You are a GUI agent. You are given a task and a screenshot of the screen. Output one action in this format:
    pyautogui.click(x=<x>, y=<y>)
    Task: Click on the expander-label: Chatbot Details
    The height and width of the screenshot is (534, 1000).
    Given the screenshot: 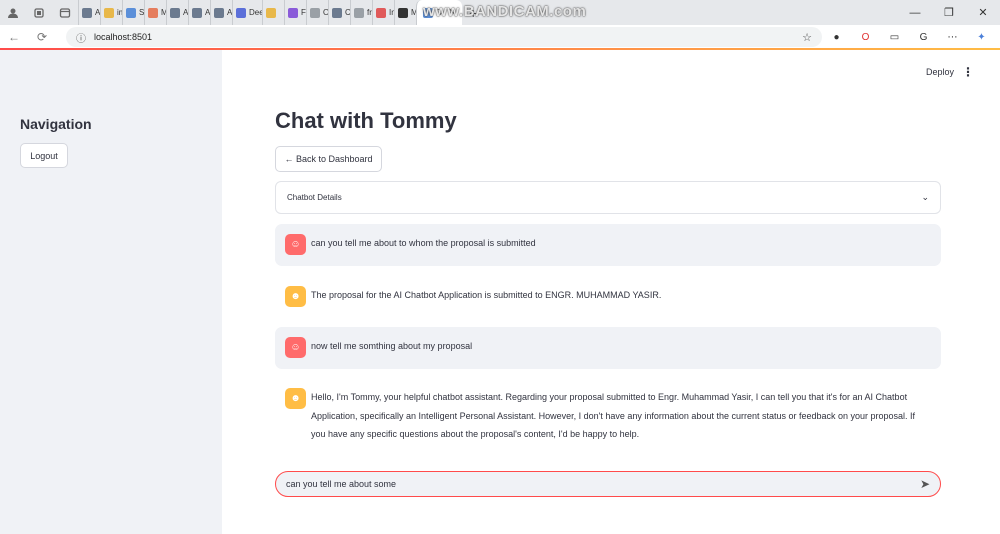 What is the action you would take?
    pyautogui.click(x=314, y=197)
    